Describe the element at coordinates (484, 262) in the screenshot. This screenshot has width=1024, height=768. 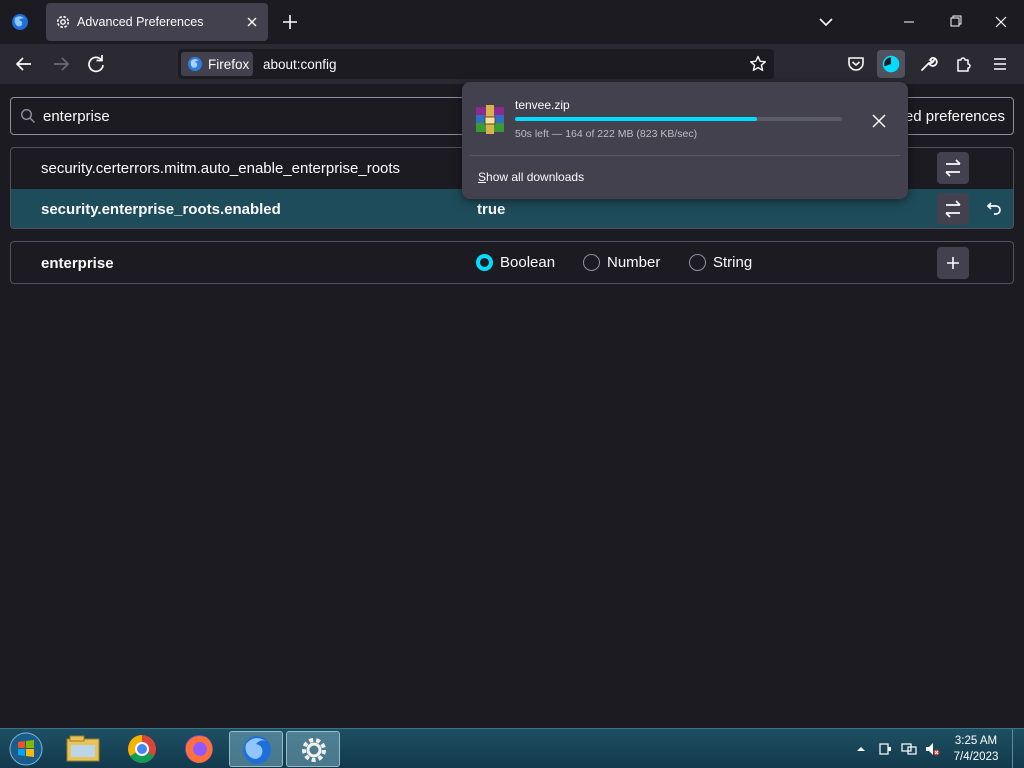
I see `radio-checked-icon` at that location.